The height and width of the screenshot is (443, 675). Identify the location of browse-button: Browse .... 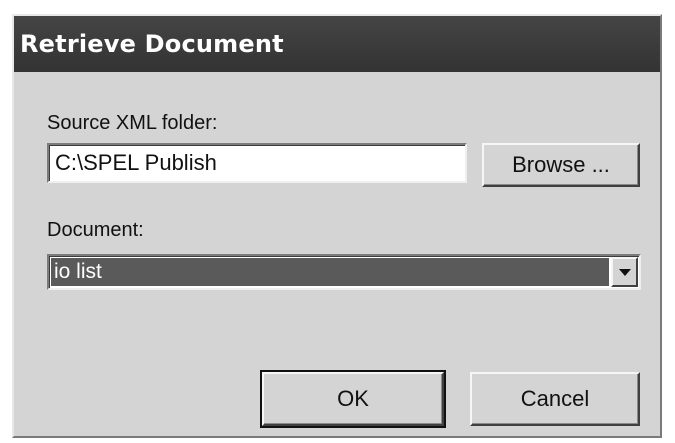
(561, 165).